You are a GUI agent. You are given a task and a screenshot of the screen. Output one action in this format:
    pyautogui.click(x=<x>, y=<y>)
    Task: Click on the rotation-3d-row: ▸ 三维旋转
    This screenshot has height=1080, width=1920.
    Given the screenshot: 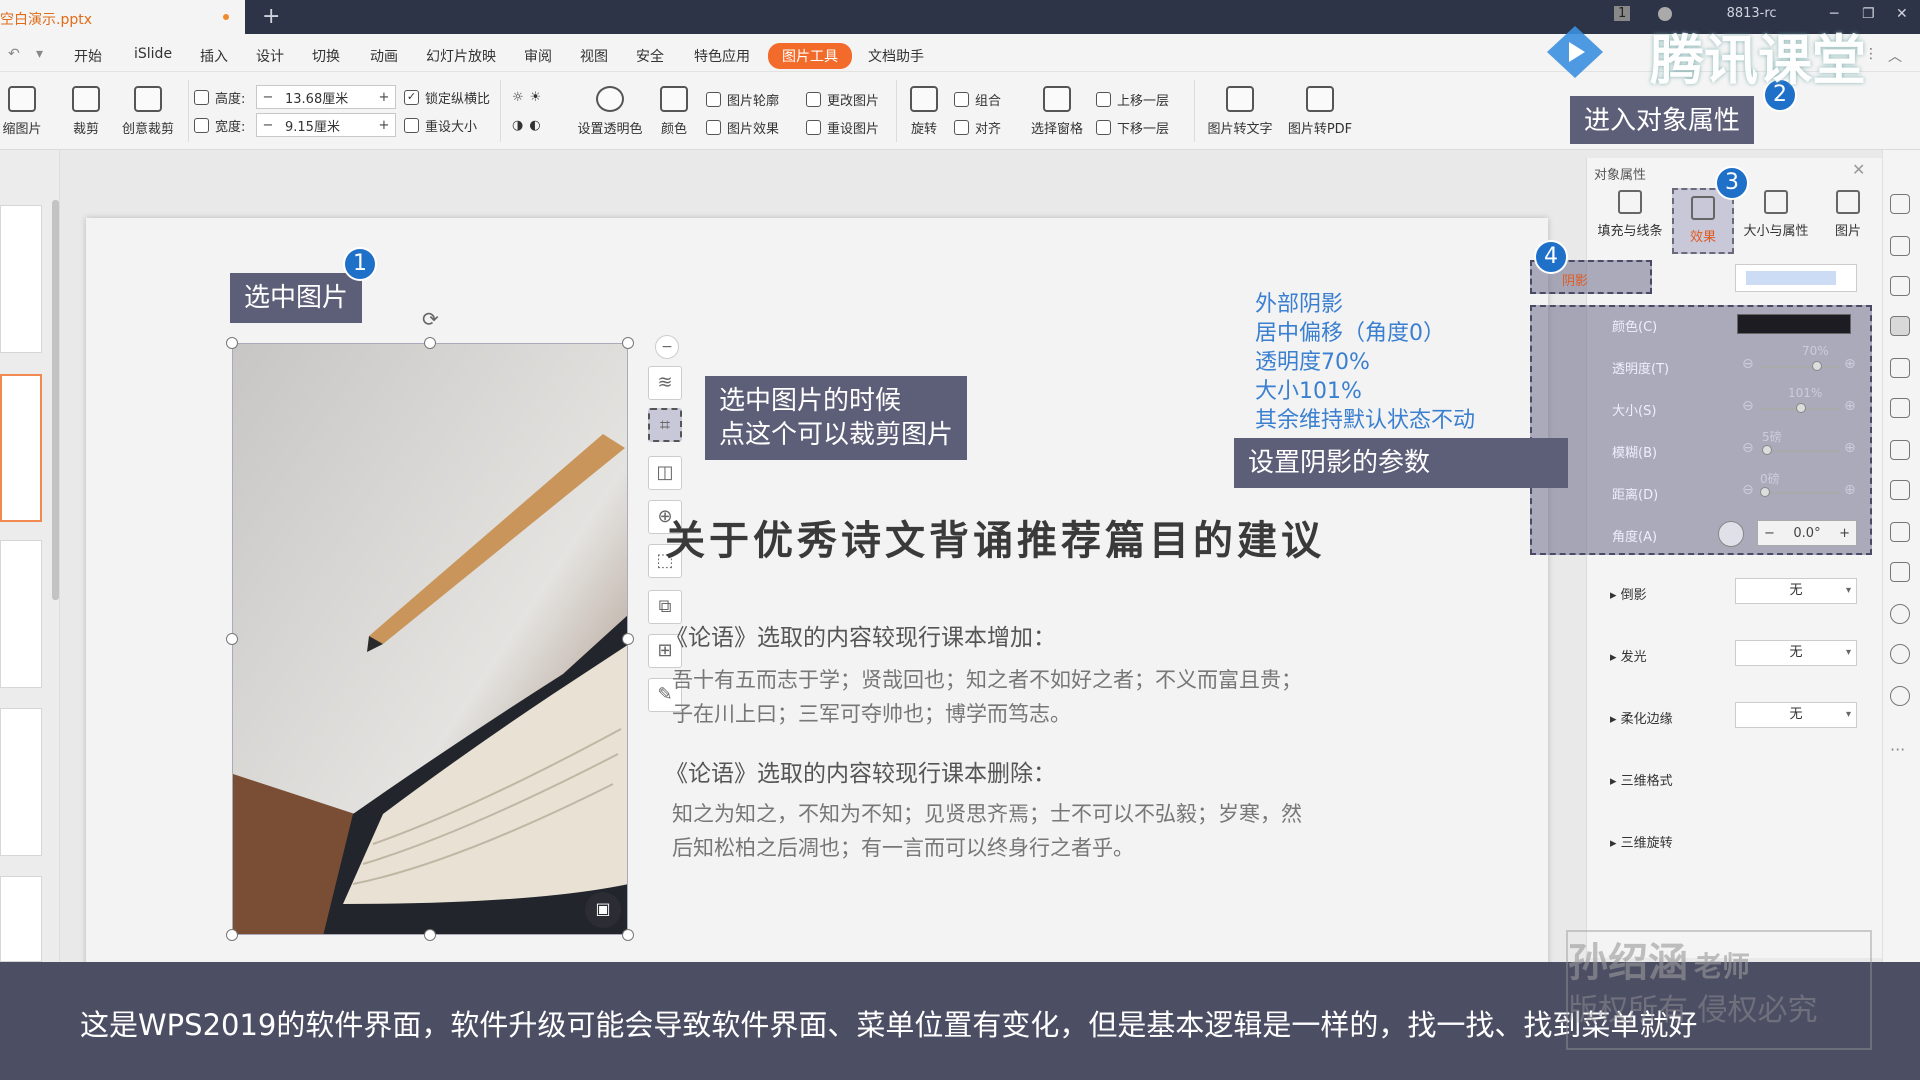 What is the action you would take?
    pyautogui.click(x=1641, y=841)
    